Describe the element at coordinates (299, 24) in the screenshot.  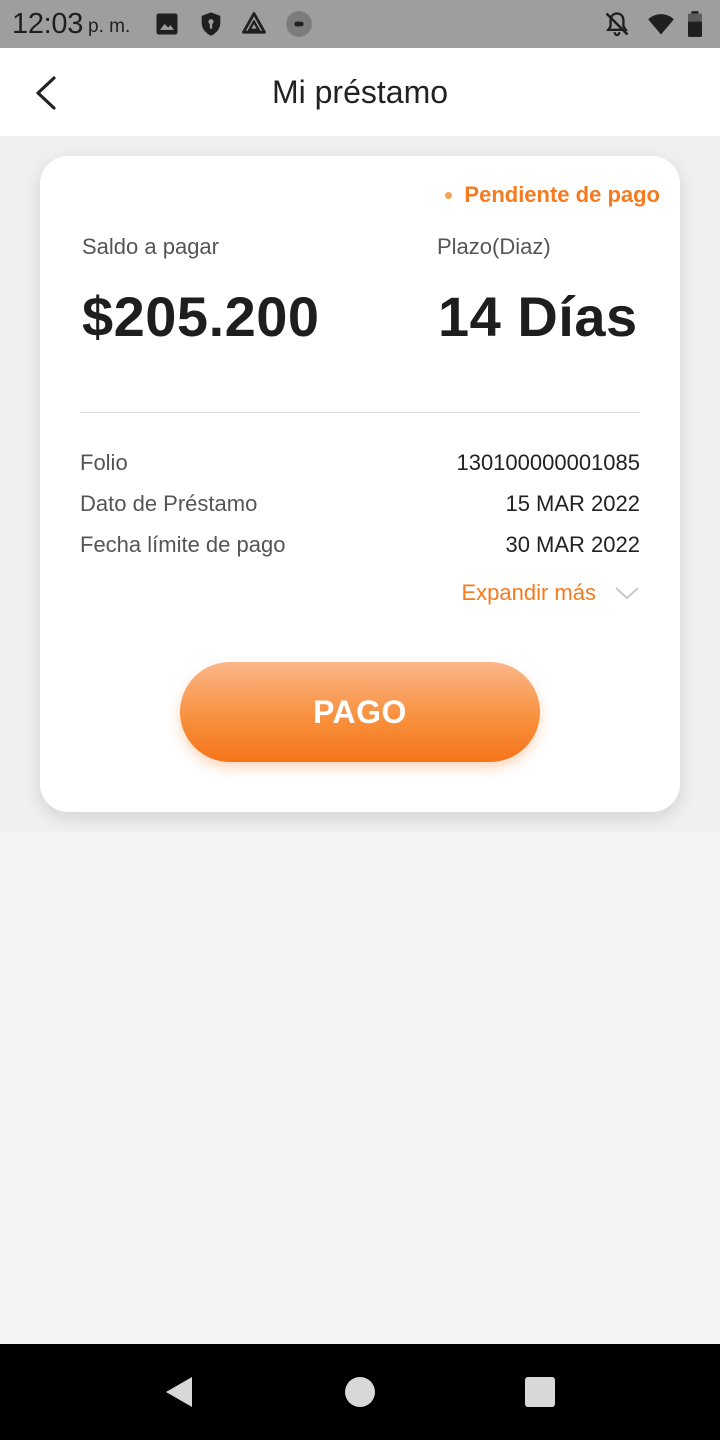
I see `record-icon` at that location.